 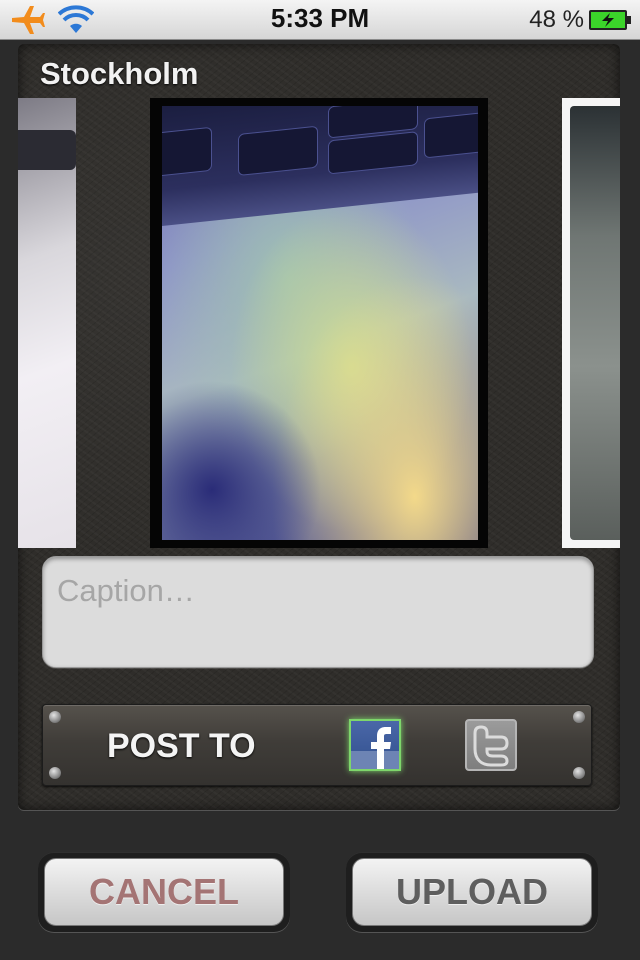 What do you see at coordinates (320, 166) in the screenshot?
I see `photo-keyboard-area` at bounding box center [320, 166].